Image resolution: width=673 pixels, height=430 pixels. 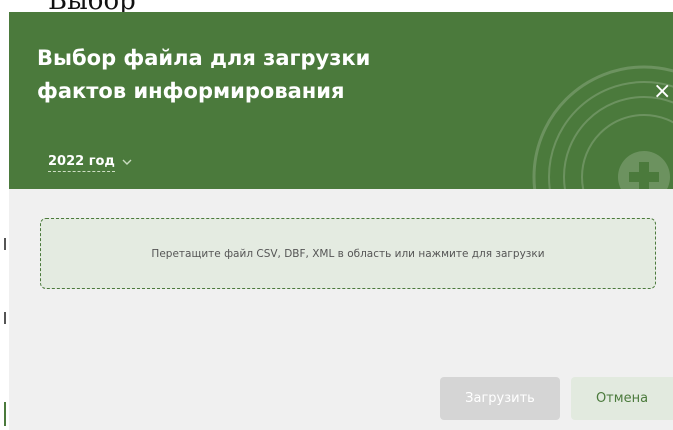 I want to click on background-page-heading: Выбор, so click(x=336, y=6).